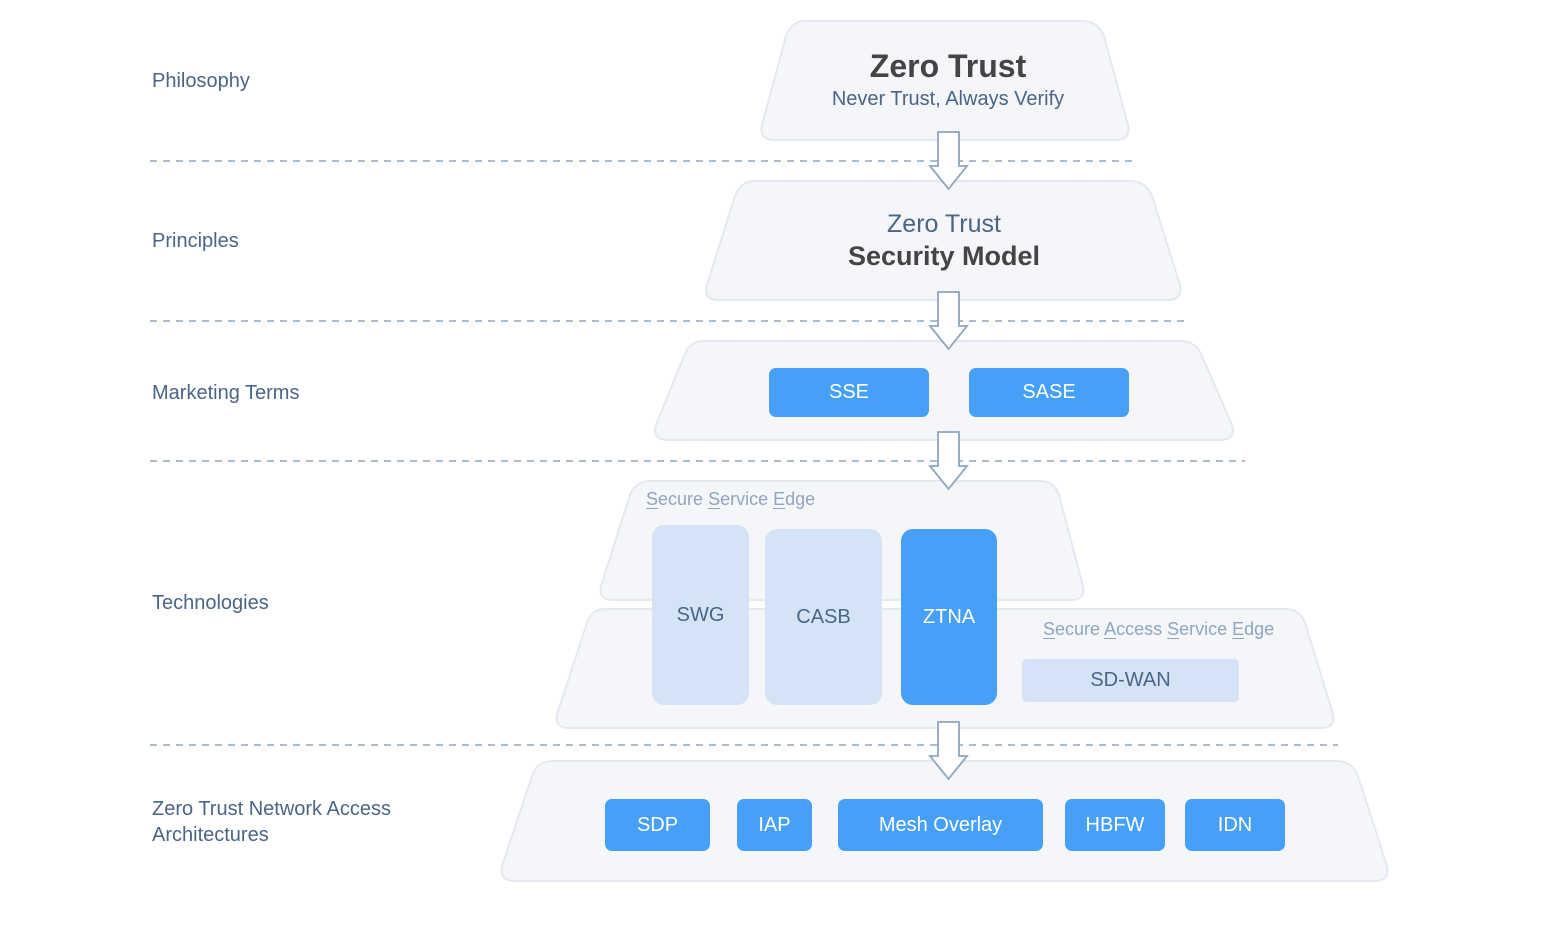 The image size is (1542, 940). I want to click on row-label-line: Zero Trust Network Access, so click(271, 809).